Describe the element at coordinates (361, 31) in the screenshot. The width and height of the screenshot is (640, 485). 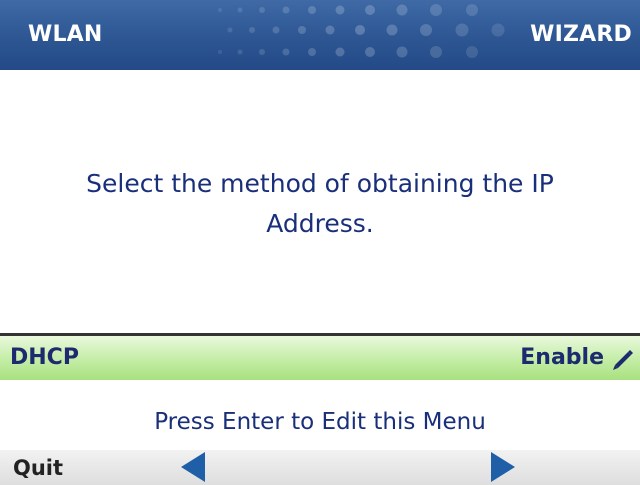
I see `header-dot-pattern` at that location.